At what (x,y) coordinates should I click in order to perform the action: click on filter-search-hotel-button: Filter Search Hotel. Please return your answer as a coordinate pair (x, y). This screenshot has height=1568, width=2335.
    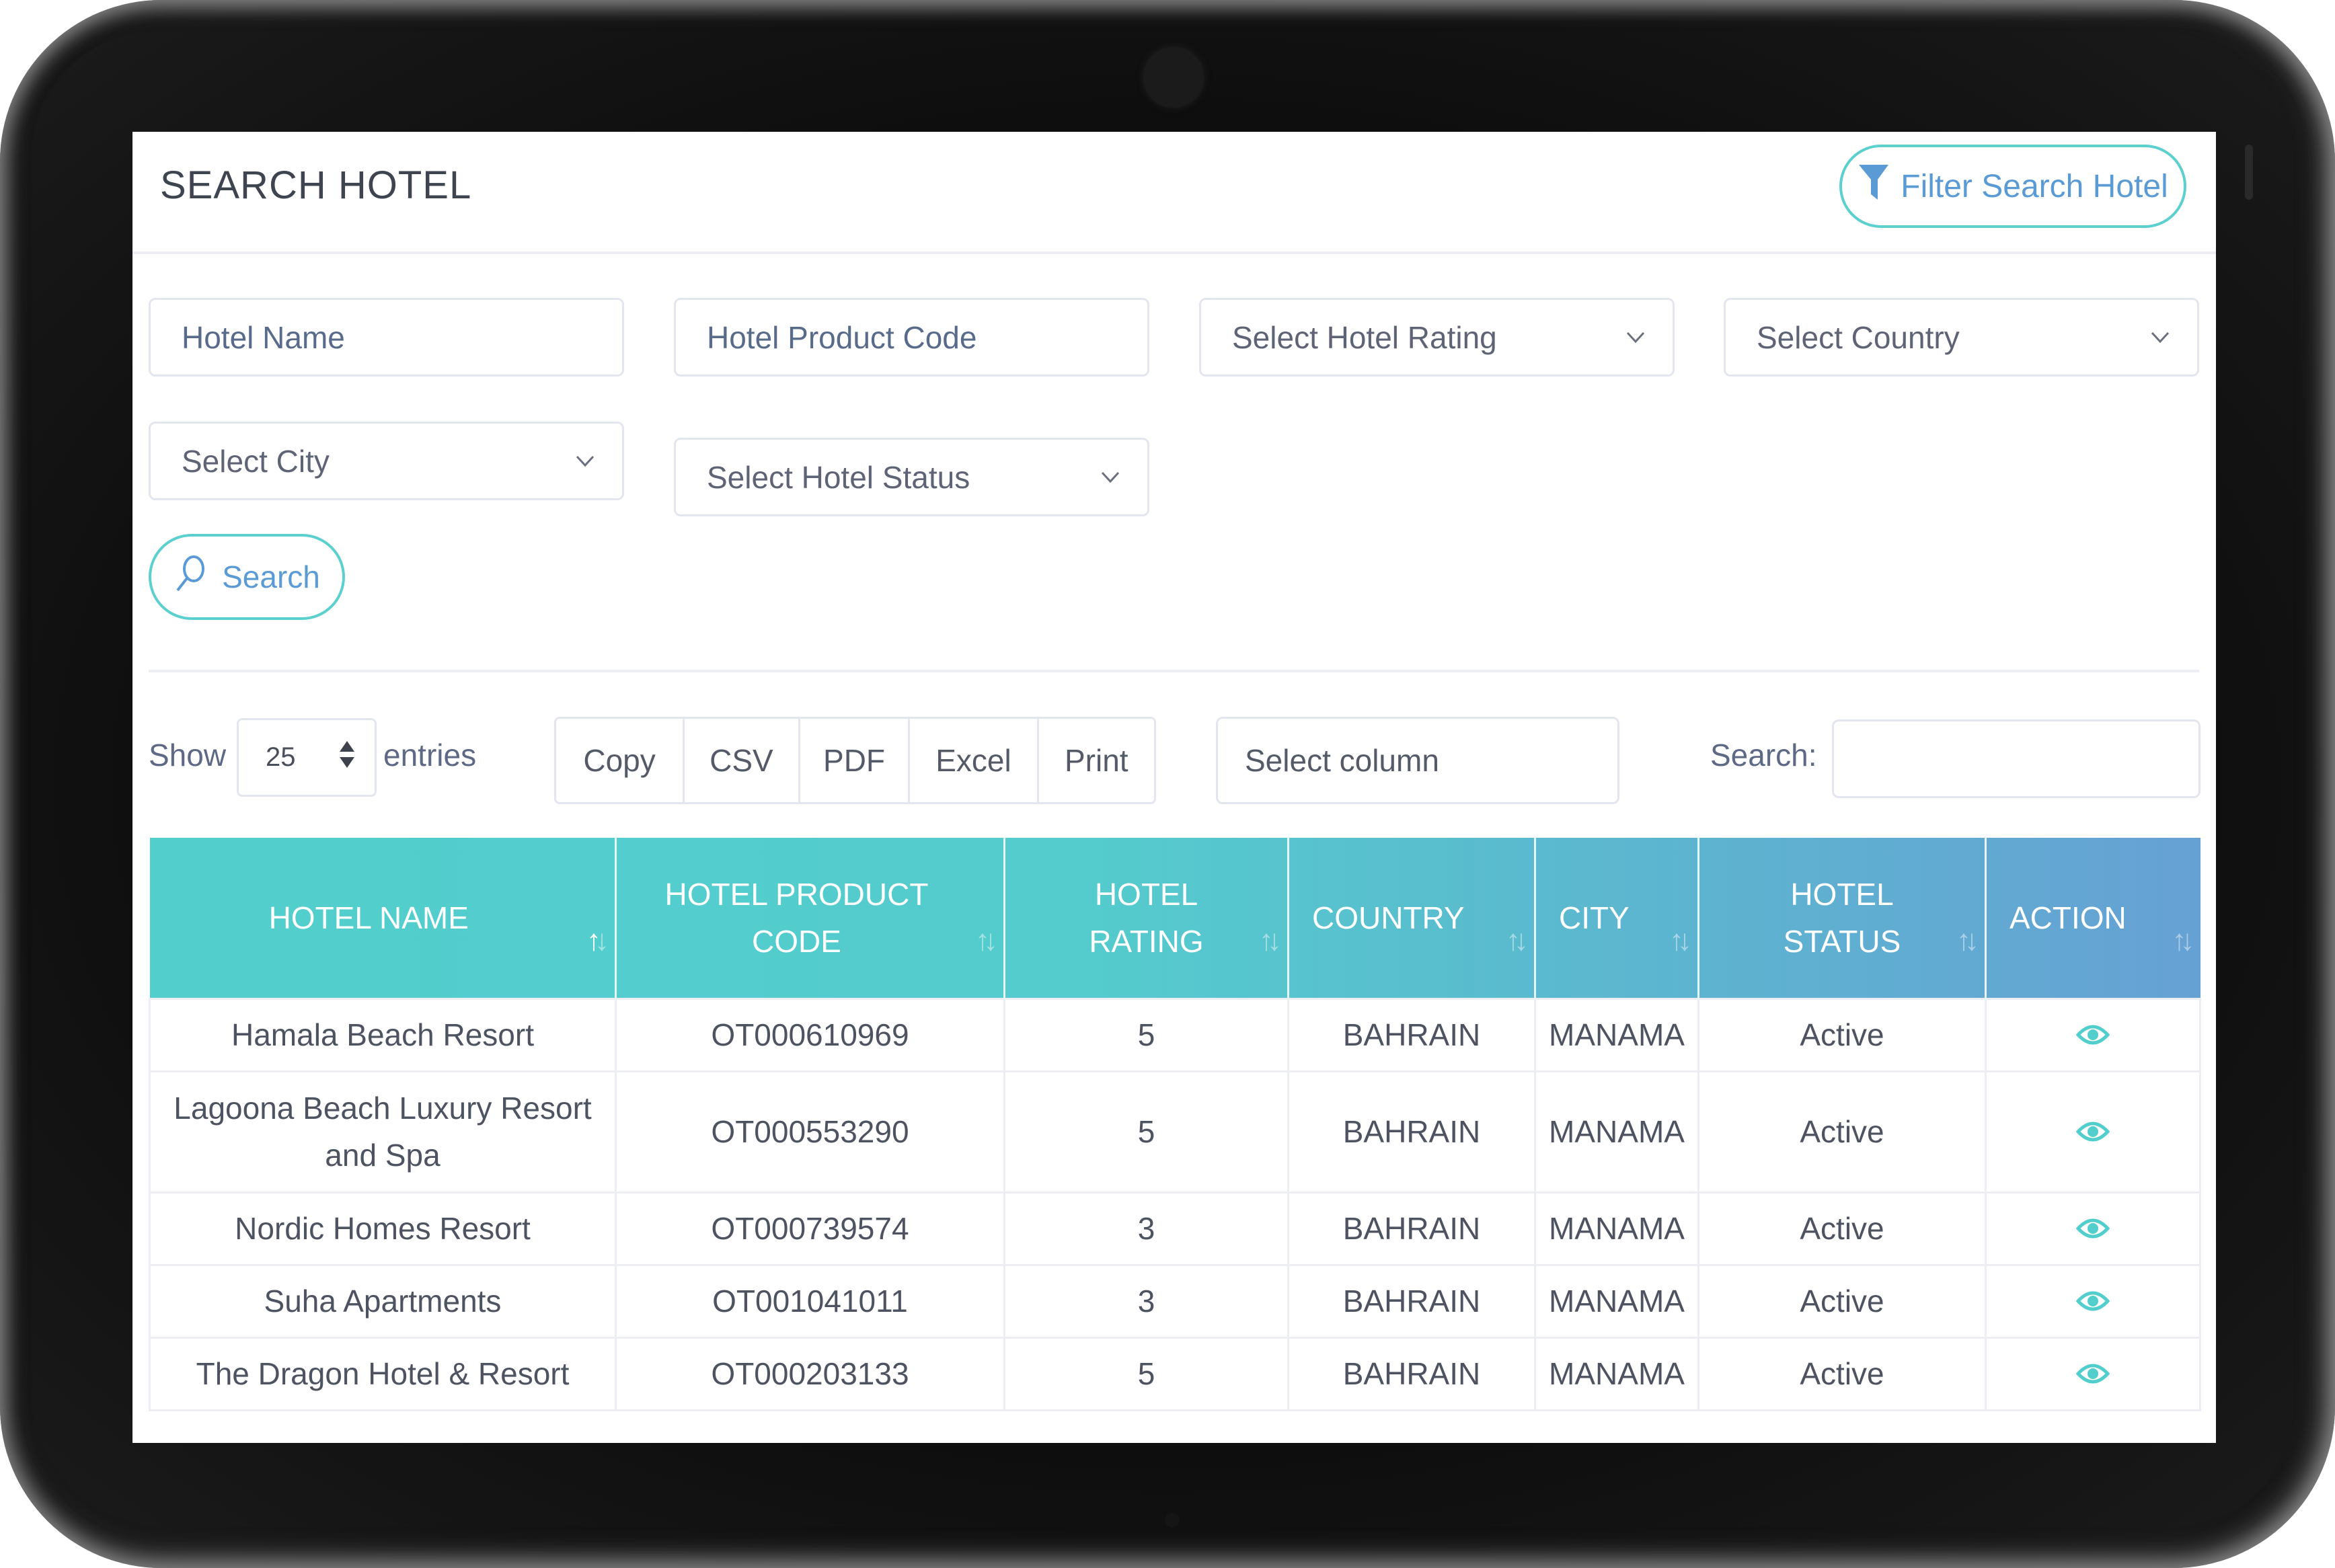
    Looking at the image, I should click on (2012, 186).